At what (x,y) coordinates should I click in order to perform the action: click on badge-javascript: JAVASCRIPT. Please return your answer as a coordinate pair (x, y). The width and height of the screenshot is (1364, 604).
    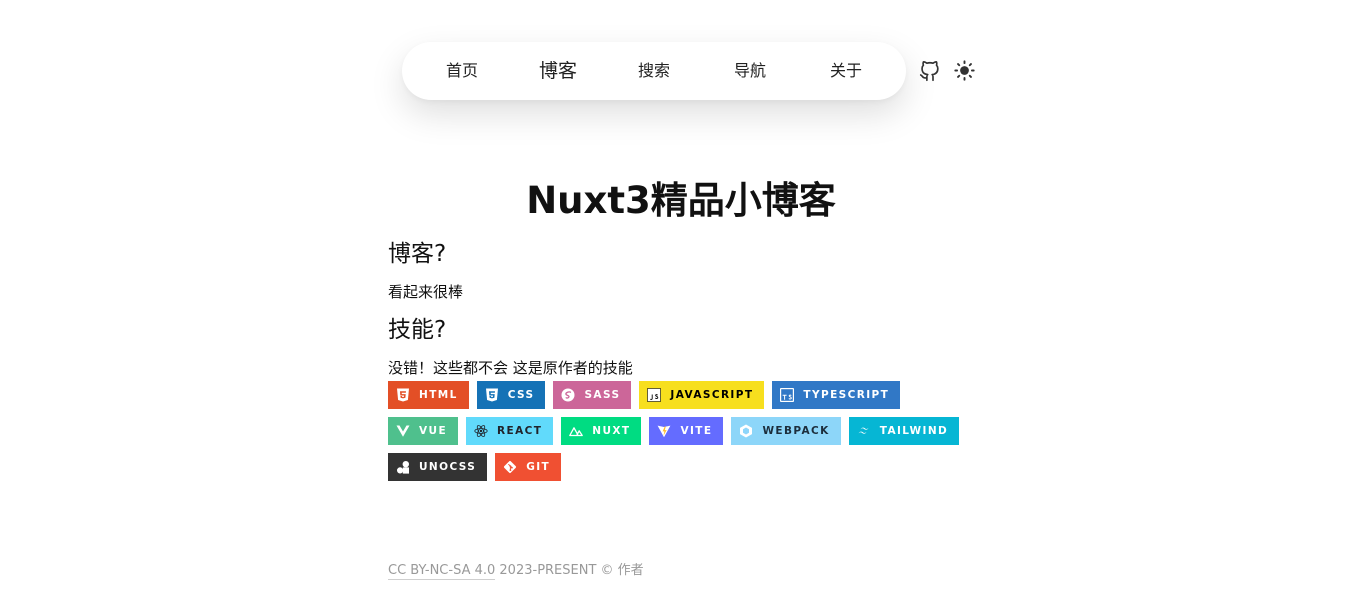
    Looking at the image, I should click on (702, 395).